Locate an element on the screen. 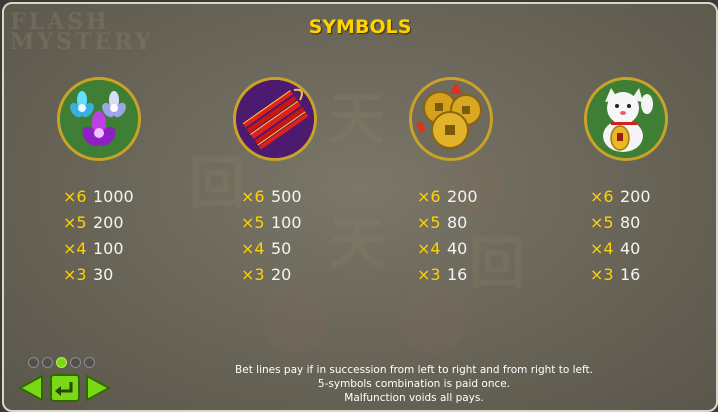 The image size is (718, 412). pay-row: ×3 30 is located at coordinates (88, 274).